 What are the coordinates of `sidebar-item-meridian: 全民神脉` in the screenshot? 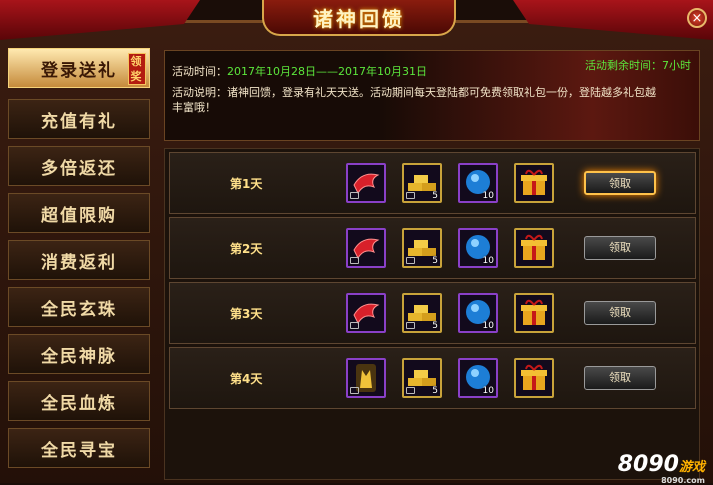 It's located at (79, 354).